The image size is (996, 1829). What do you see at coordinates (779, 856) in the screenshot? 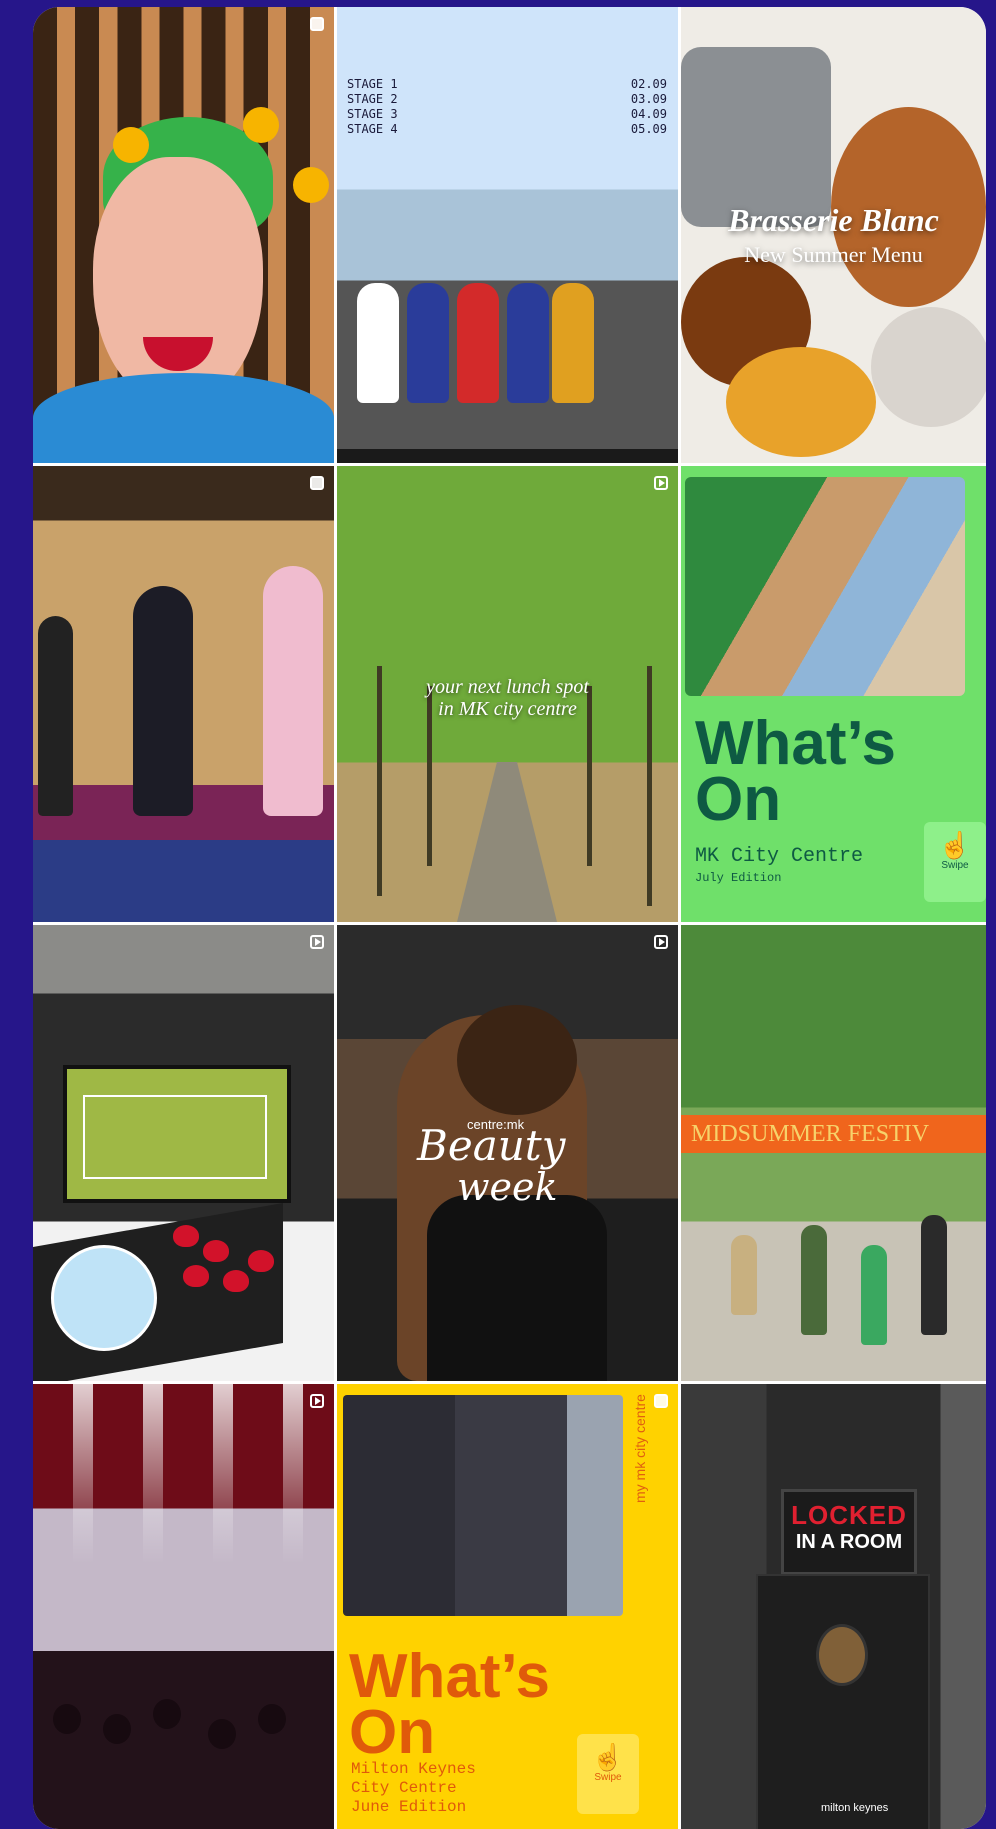
I see `post-location: MK City Centre` at bounding box center [779, 856].